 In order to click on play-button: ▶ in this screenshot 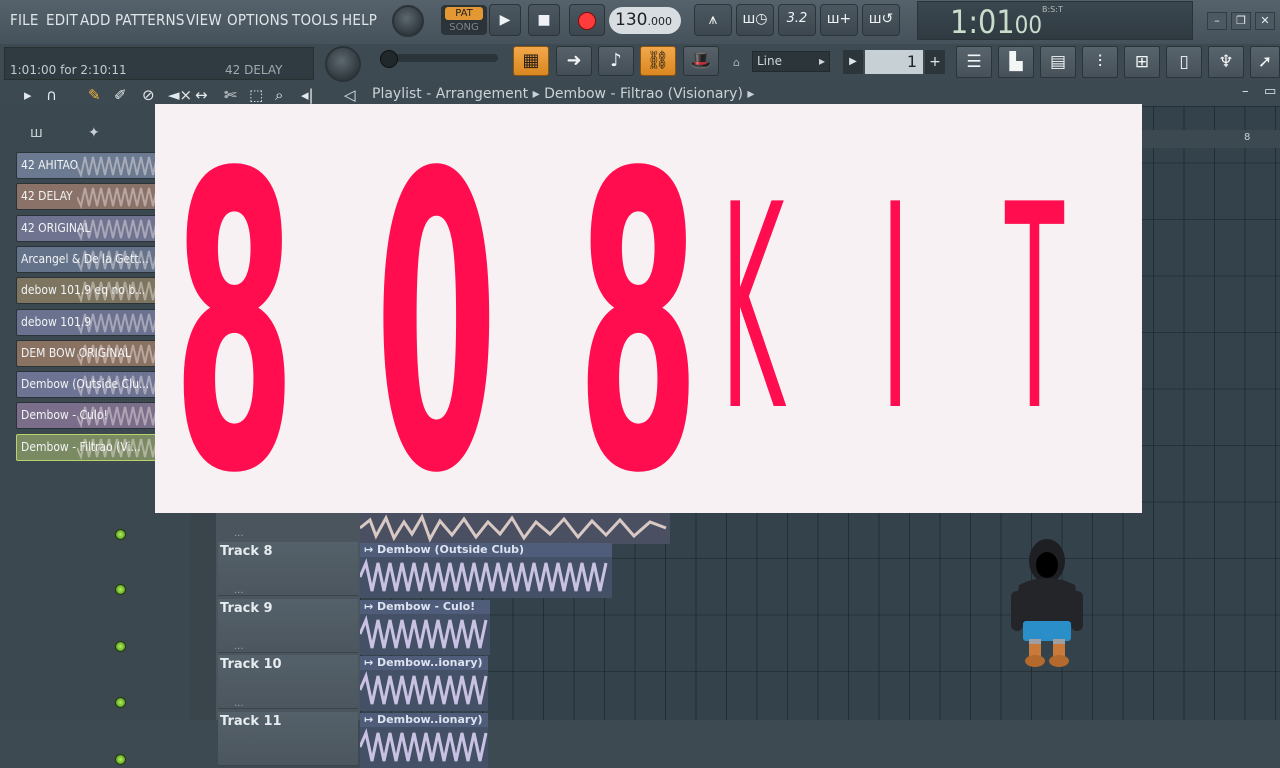, I will do `click(505, 20)`.